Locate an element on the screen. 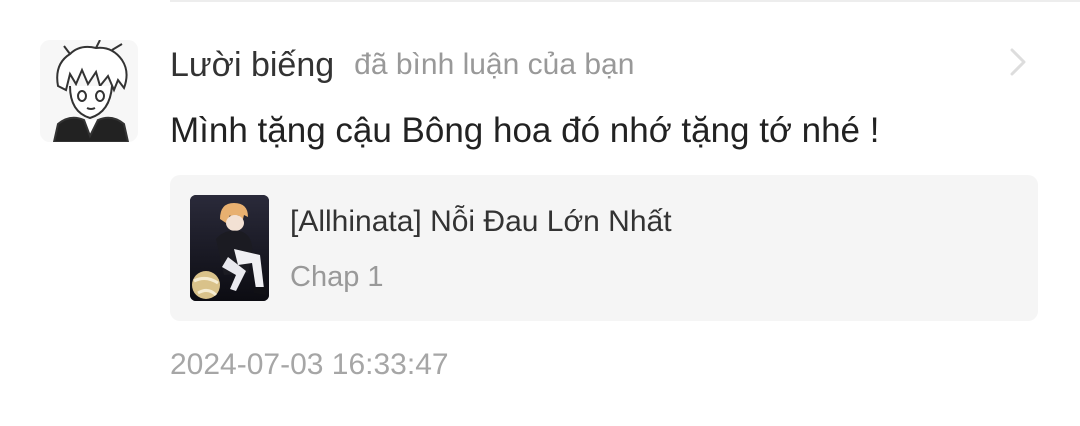  user-avatar is located at coordinates (89, 91).